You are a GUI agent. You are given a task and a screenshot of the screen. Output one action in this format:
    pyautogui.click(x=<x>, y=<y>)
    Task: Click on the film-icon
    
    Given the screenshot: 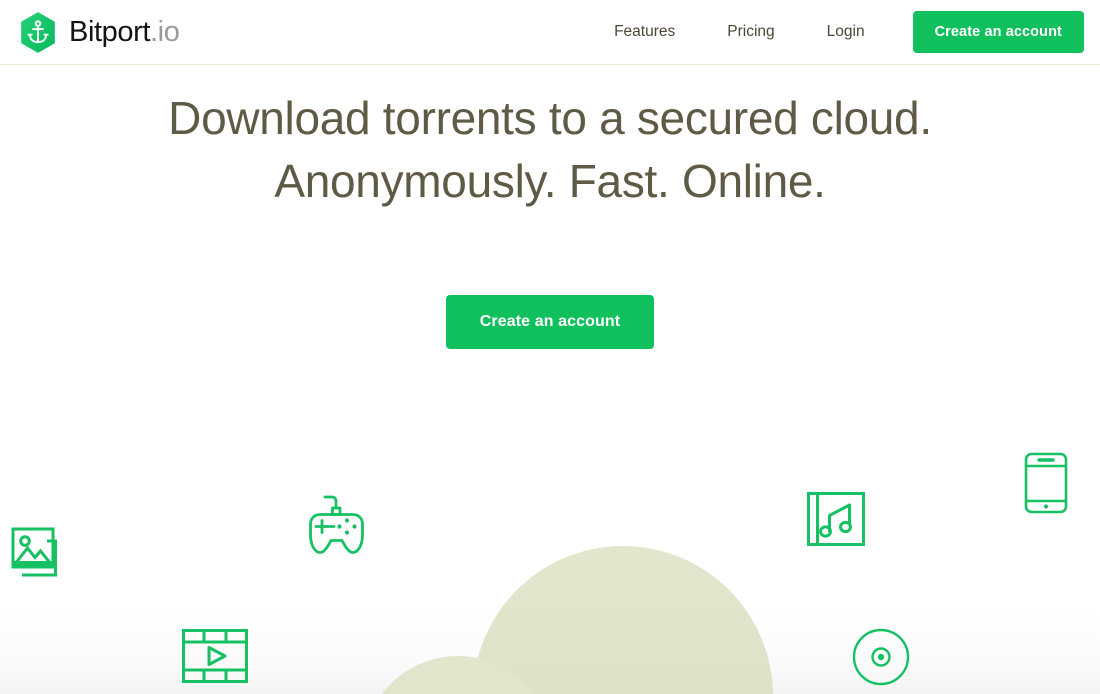 What is the action you would take?
    pyautogui.click(x=215, y=656)
    